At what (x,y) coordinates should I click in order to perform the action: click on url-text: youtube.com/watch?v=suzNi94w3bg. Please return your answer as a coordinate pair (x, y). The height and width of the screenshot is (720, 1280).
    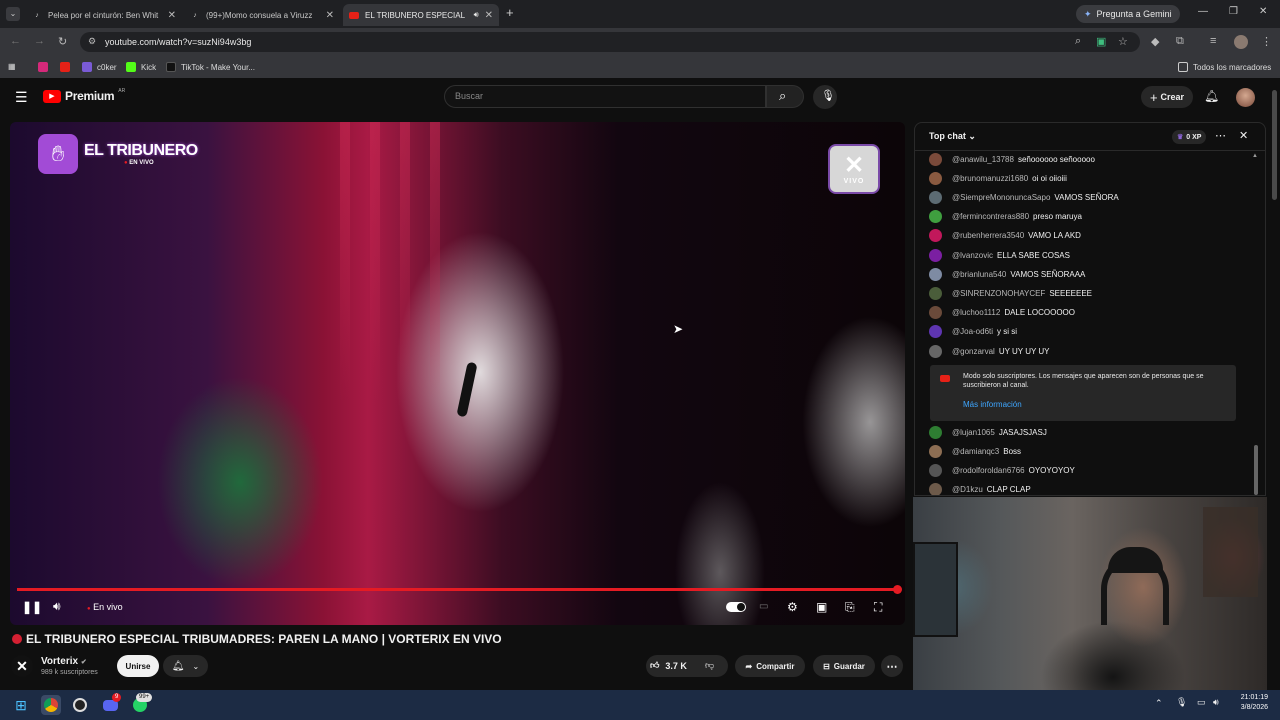
    Looking at the image, I should click on (178, 42).